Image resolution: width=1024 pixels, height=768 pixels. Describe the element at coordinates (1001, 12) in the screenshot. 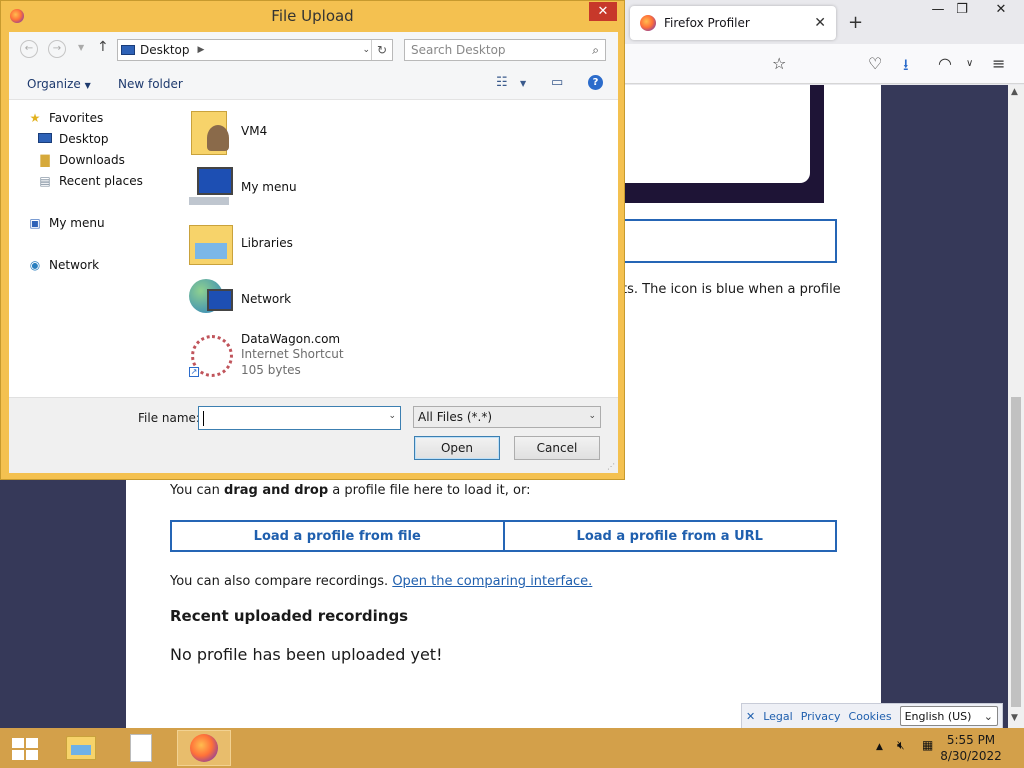

I see `window-close-button: ✕` at that location.